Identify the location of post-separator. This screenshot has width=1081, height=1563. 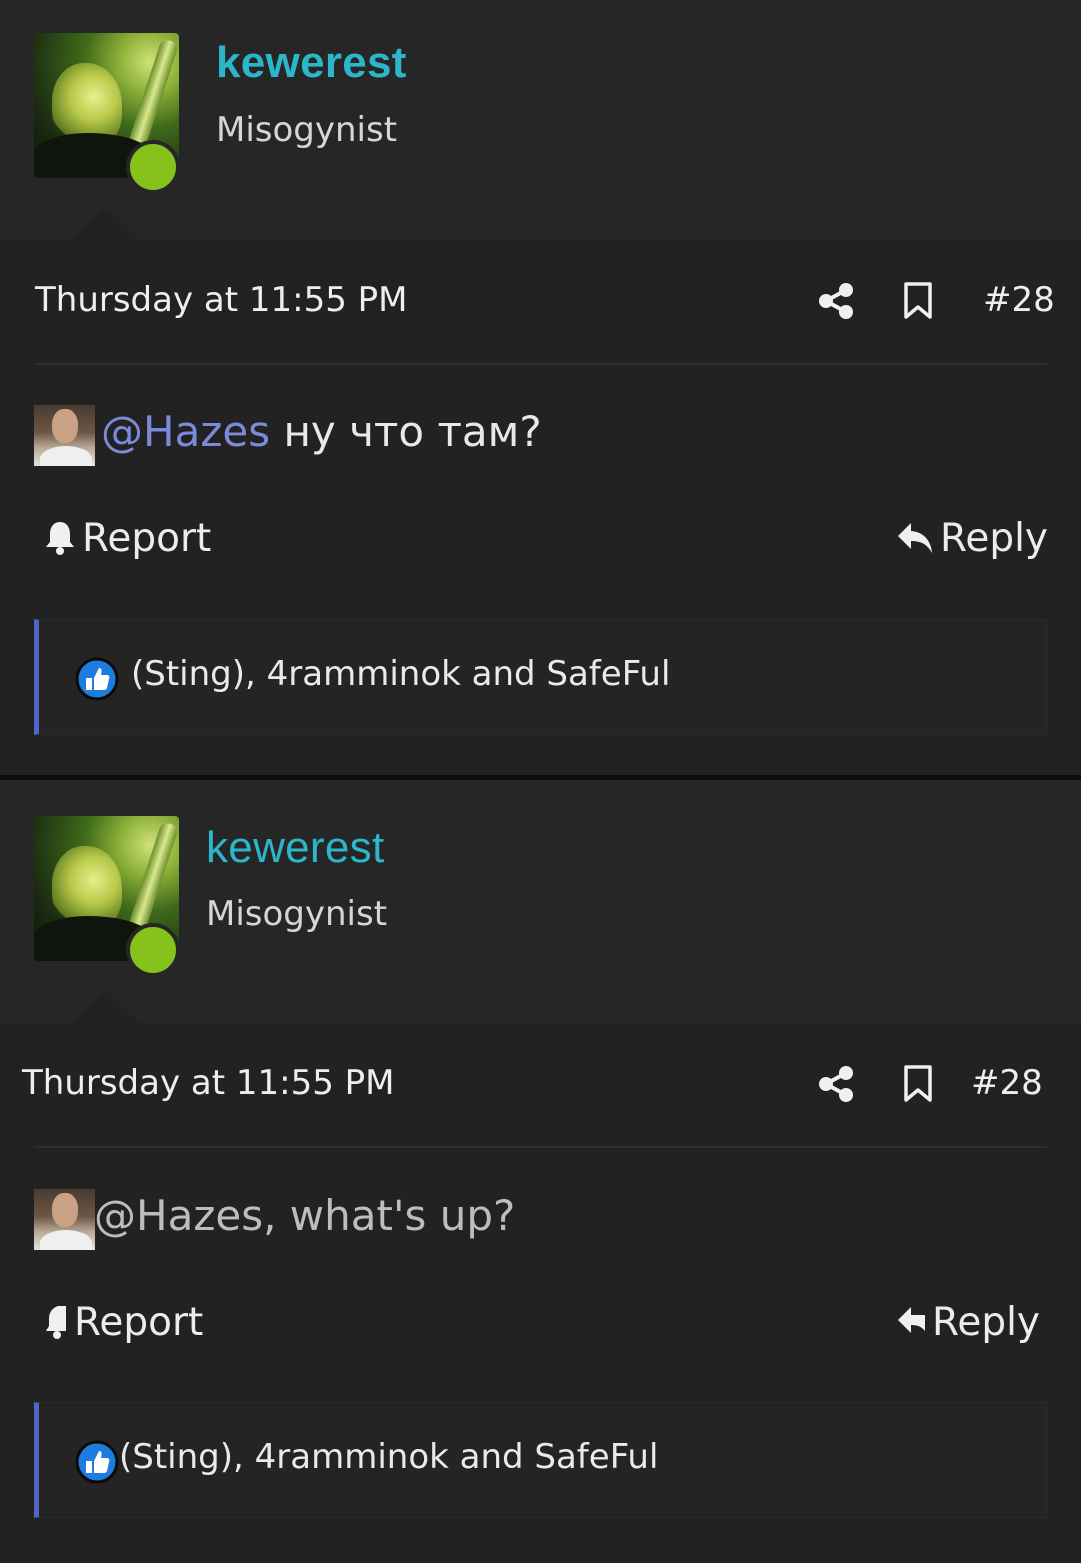
(540, 777).